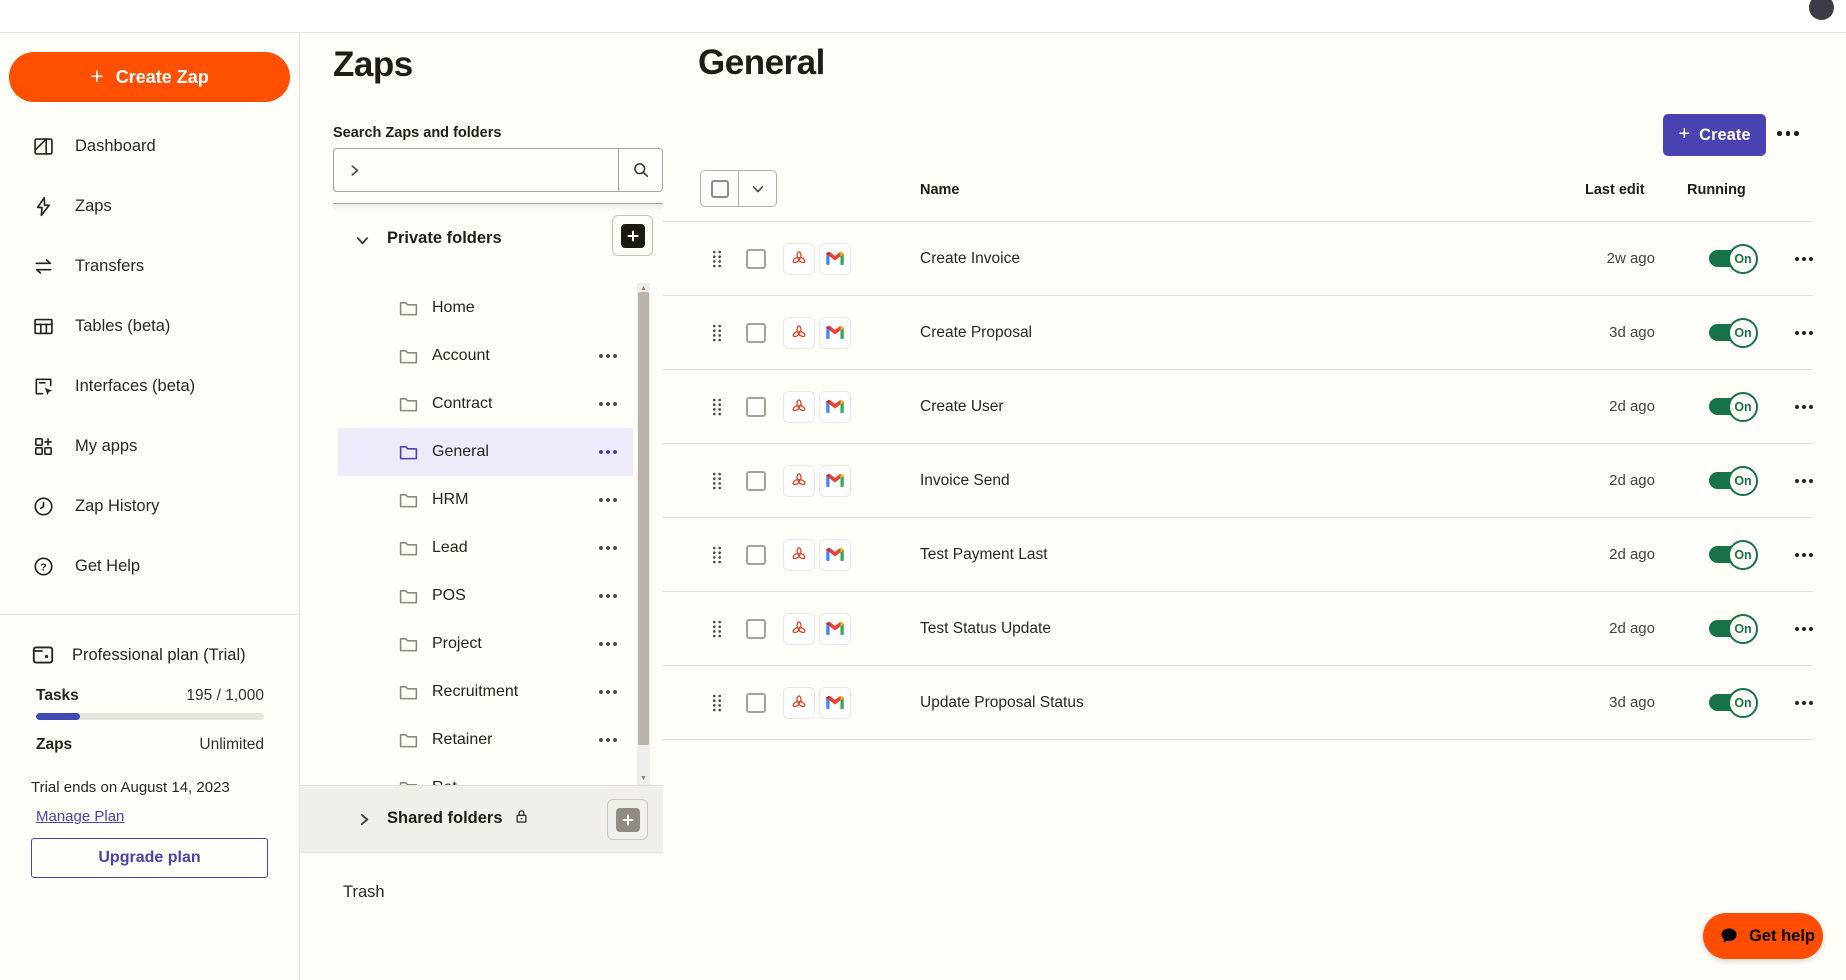  What do you see at coordinates (150, 206) in the screenshot?
I see `sidebar-item-zaps: Zaps` at bounding box center [150, 206].